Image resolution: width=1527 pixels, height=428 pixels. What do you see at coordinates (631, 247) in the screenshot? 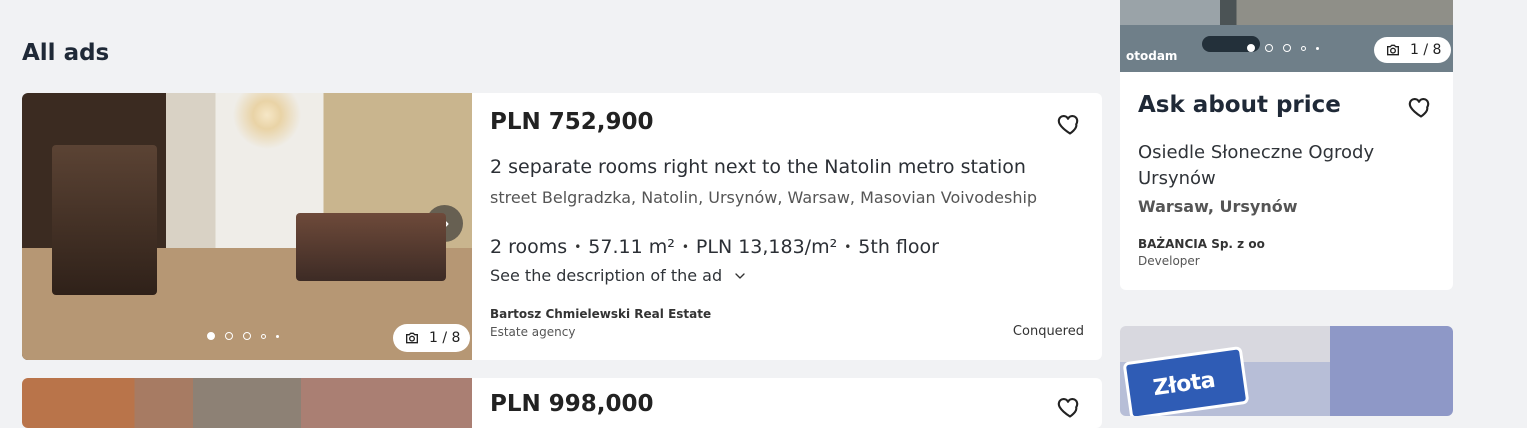
I see `spec-area: 57.11 m²` at bounding box center [631, 247].